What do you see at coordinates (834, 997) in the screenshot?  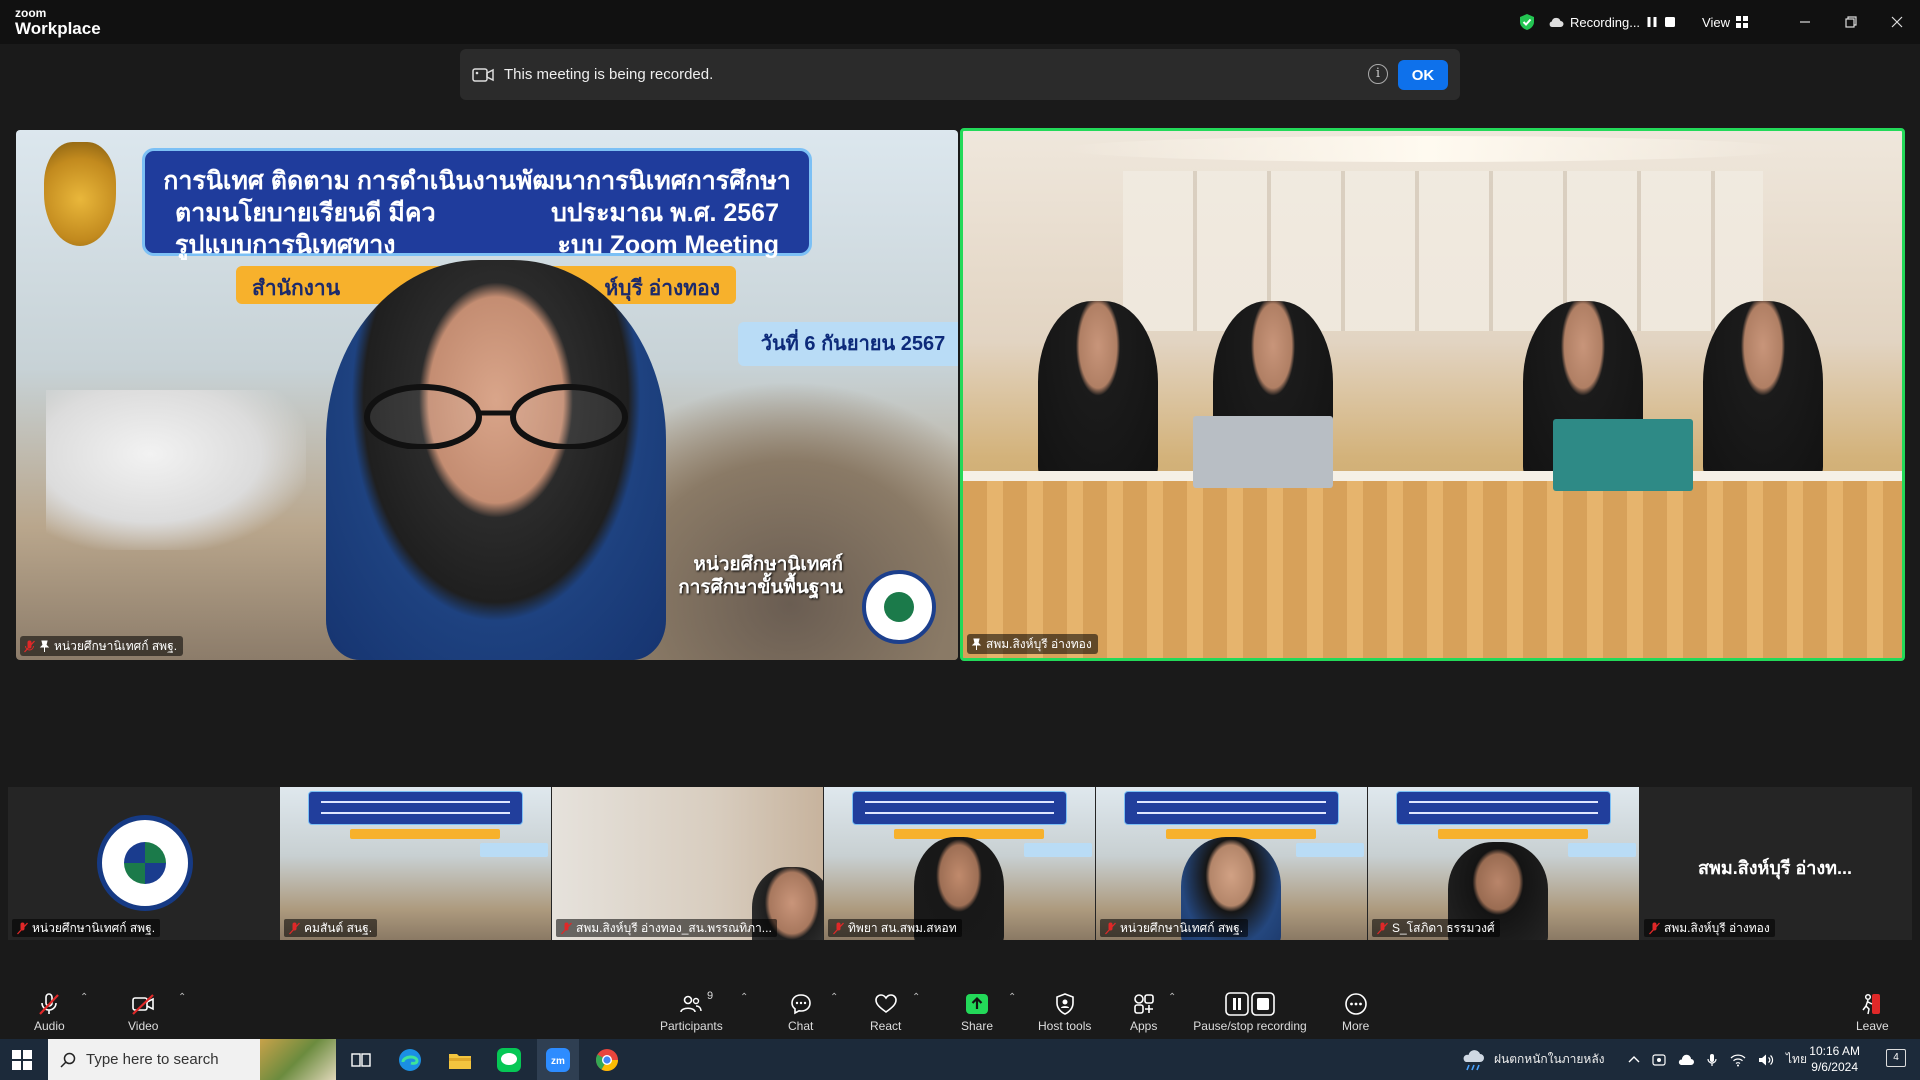 I see `chat-caret-icon: ⌃` at bounding box center [834, 997].